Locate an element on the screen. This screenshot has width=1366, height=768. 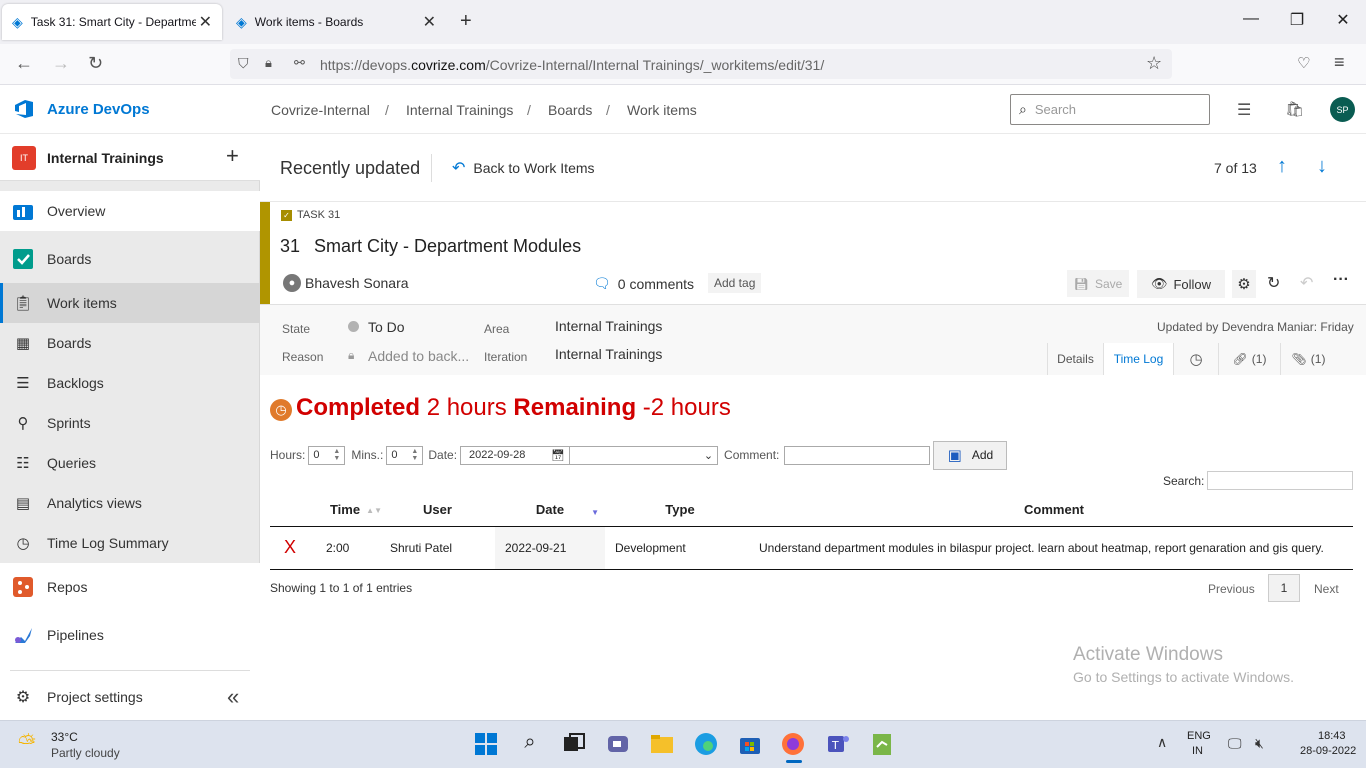
sidebar-item-backlogs: ☰ Backlogs is located at coordinates (130, 383).